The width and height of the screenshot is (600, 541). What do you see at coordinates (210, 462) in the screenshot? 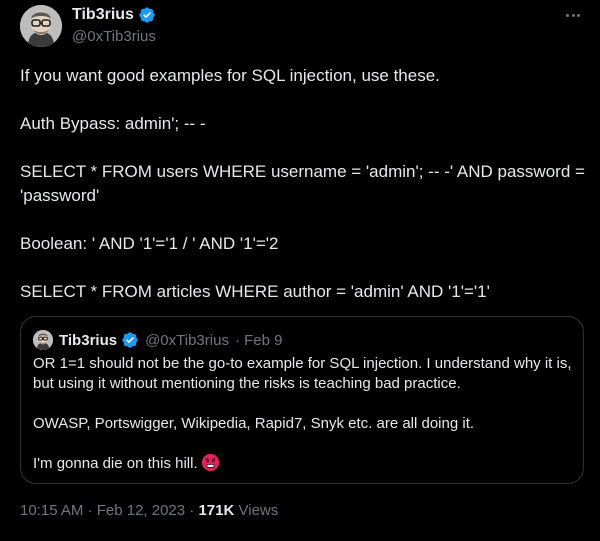
I see `enraged-face-emoji-icon` at bounding box center [210, 462].